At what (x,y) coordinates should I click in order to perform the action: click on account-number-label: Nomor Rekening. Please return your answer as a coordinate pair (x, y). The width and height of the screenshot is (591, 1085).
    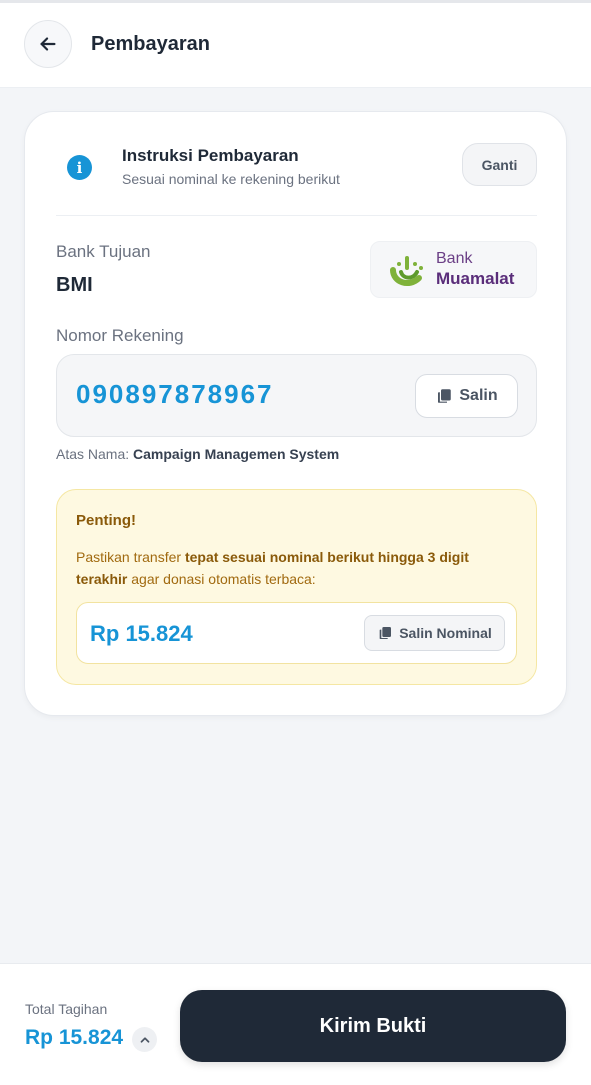
    Looking at the image, I should click on (120, 335).